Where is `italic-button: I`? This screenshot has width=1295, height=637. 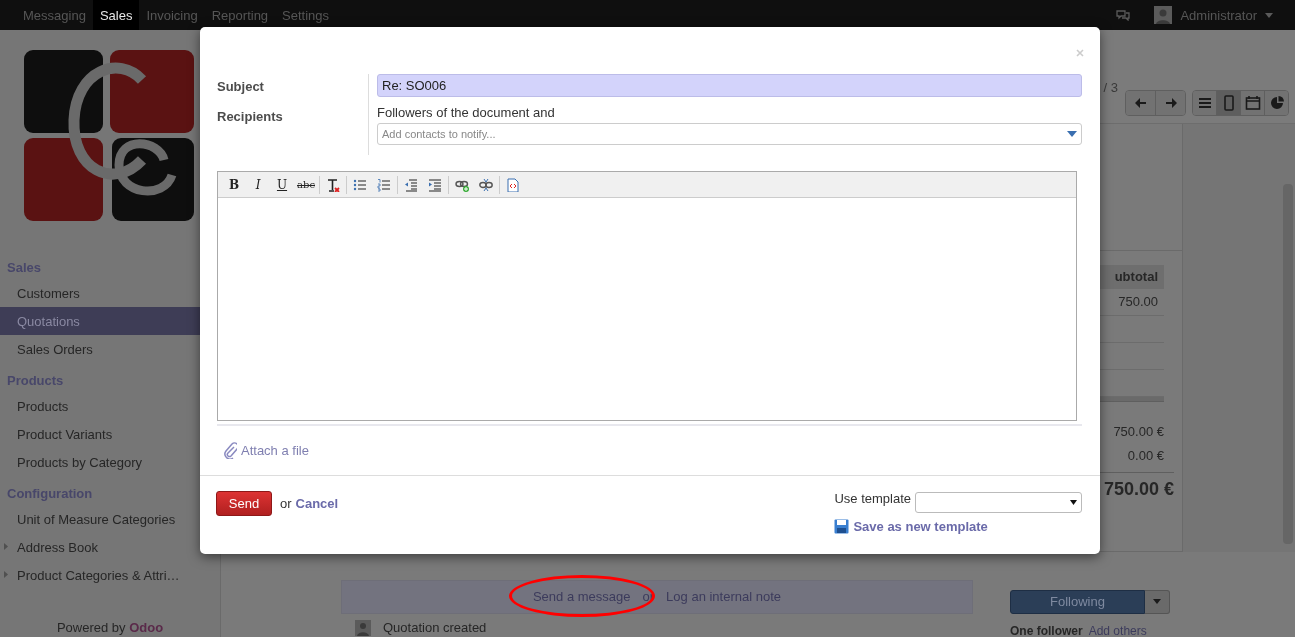 italic-button: I is located at coordinates (258, 184).